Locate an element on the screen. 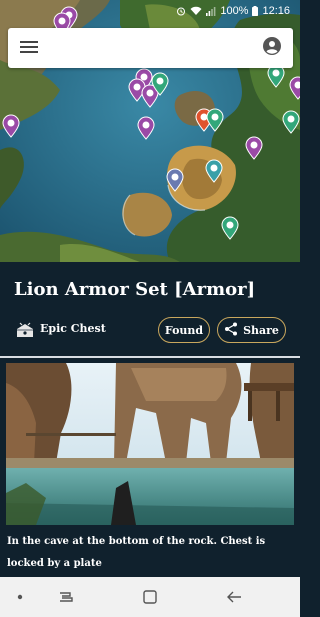 The height and width of the screenshot is (617, 320). clock: 12:16 is located at coordinates (276, 11).